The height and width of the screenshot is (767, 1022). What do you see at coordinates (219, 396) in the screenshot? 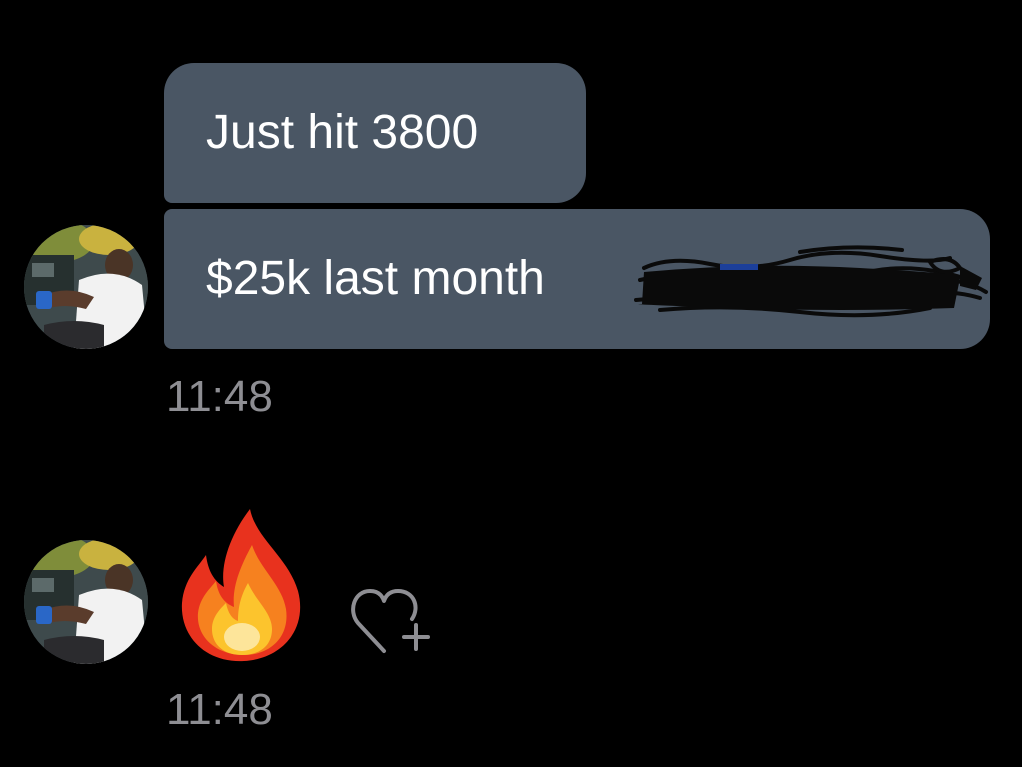
I see `message-timestamp: 11:48` at bounding box center [219, 396].